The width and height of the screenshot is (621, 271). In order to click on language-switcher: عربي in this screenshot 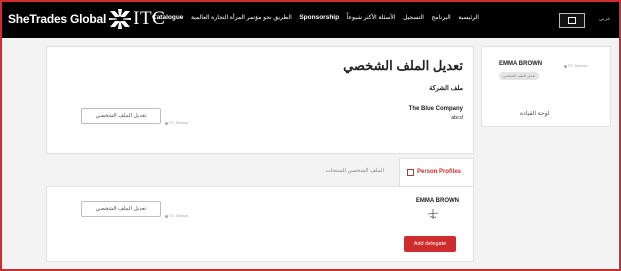, I will do `click(604, 19)`.